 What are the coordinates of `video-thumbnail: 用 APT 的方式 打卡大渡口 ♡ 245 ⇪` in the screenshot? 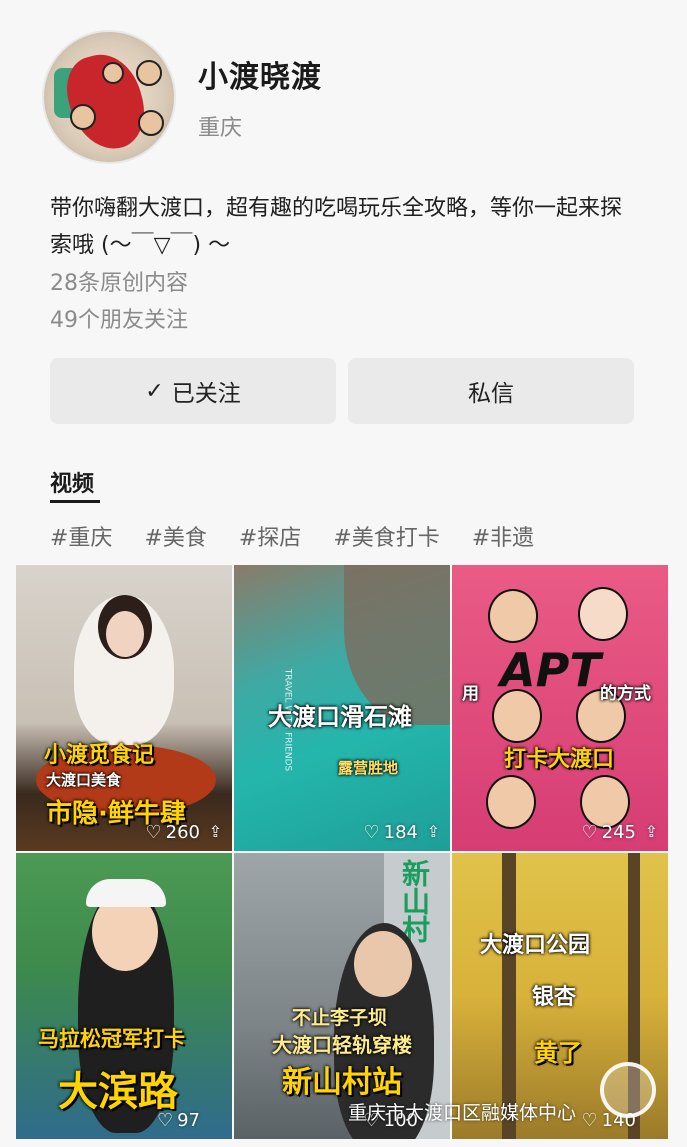 It's located at (560, 708).